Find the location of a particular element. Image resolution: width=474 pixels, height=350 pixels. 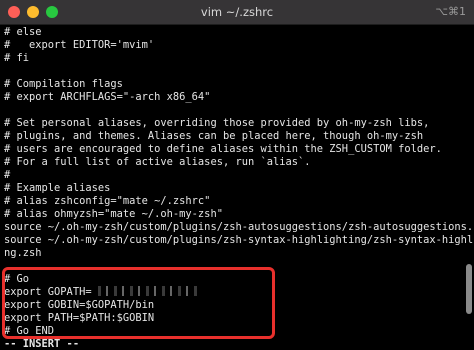

code-line: # fi is located at coordinates (17, 58).